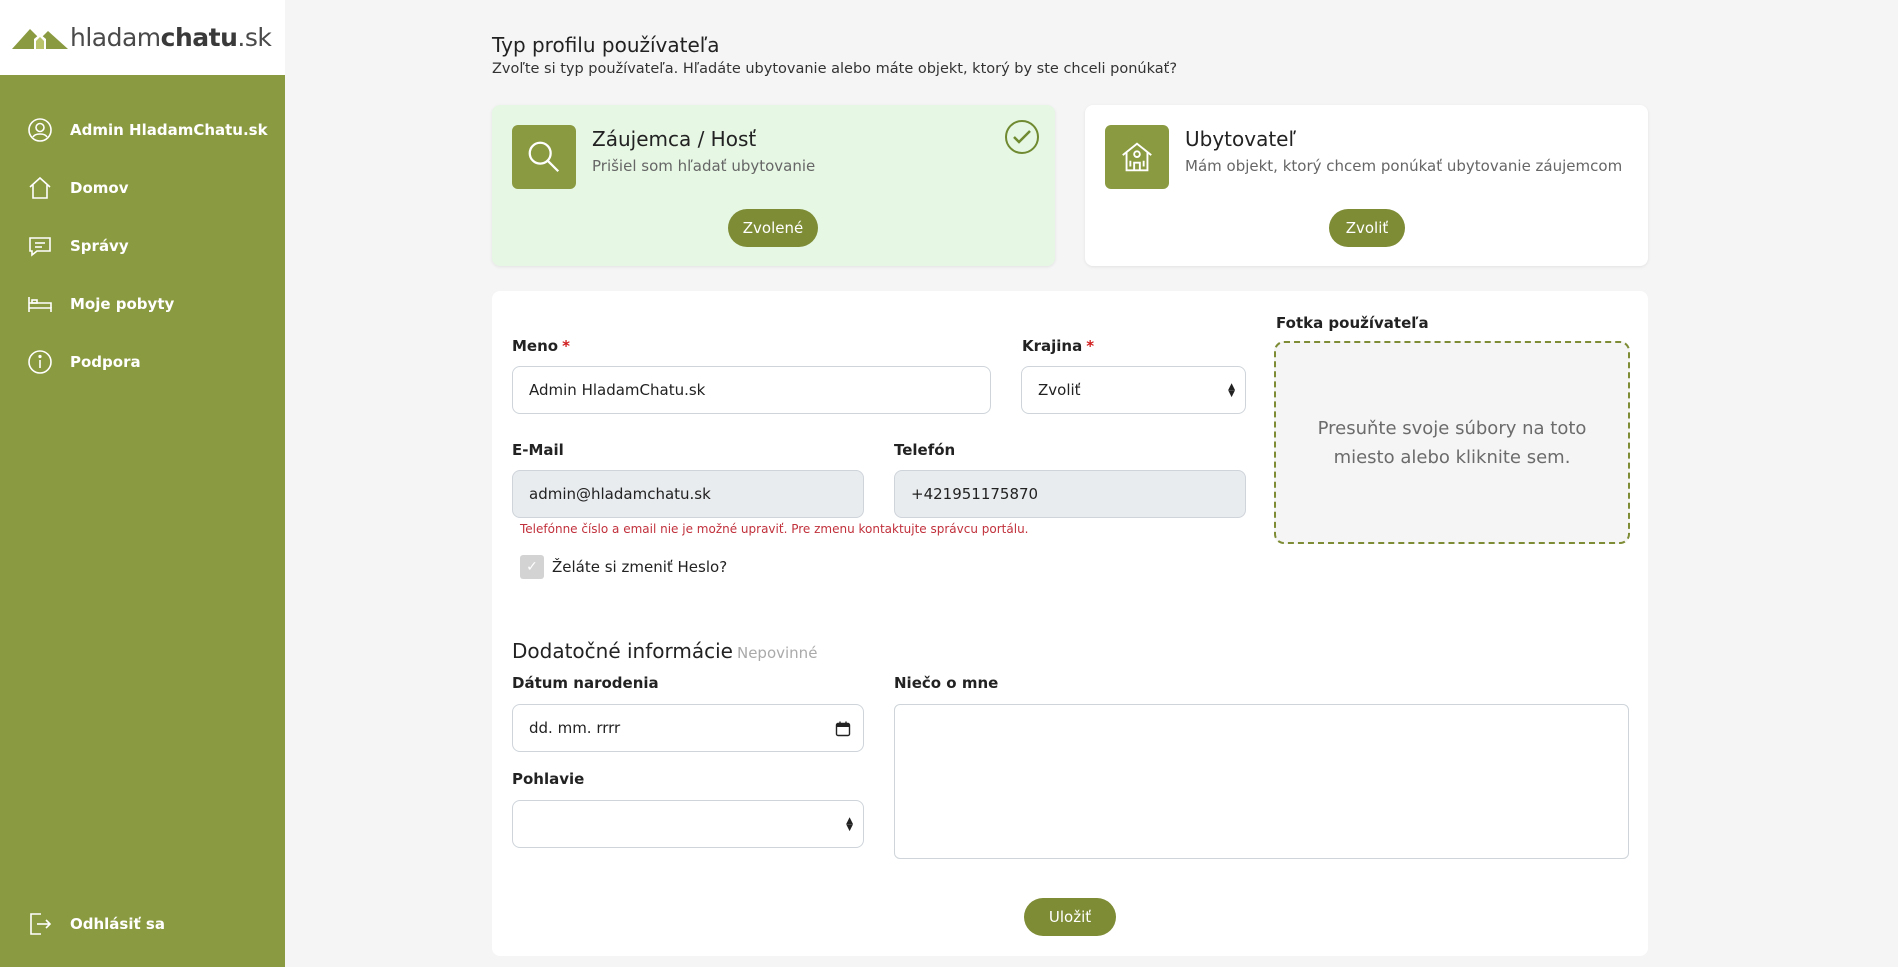  I want to click on birthdate-input: dd. mm. rrrr, so click(688, 728).